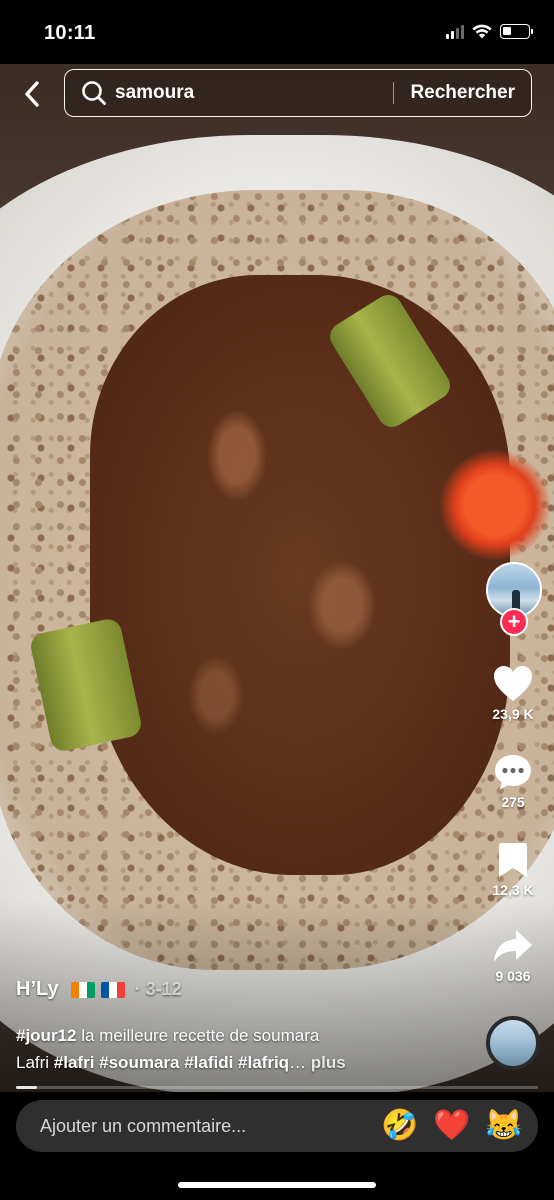 The height and width of the screenshot is (1200, 554). Describe the element at coordinates (482, 31) in the screenshot. I see `wifi-icon` at that location.